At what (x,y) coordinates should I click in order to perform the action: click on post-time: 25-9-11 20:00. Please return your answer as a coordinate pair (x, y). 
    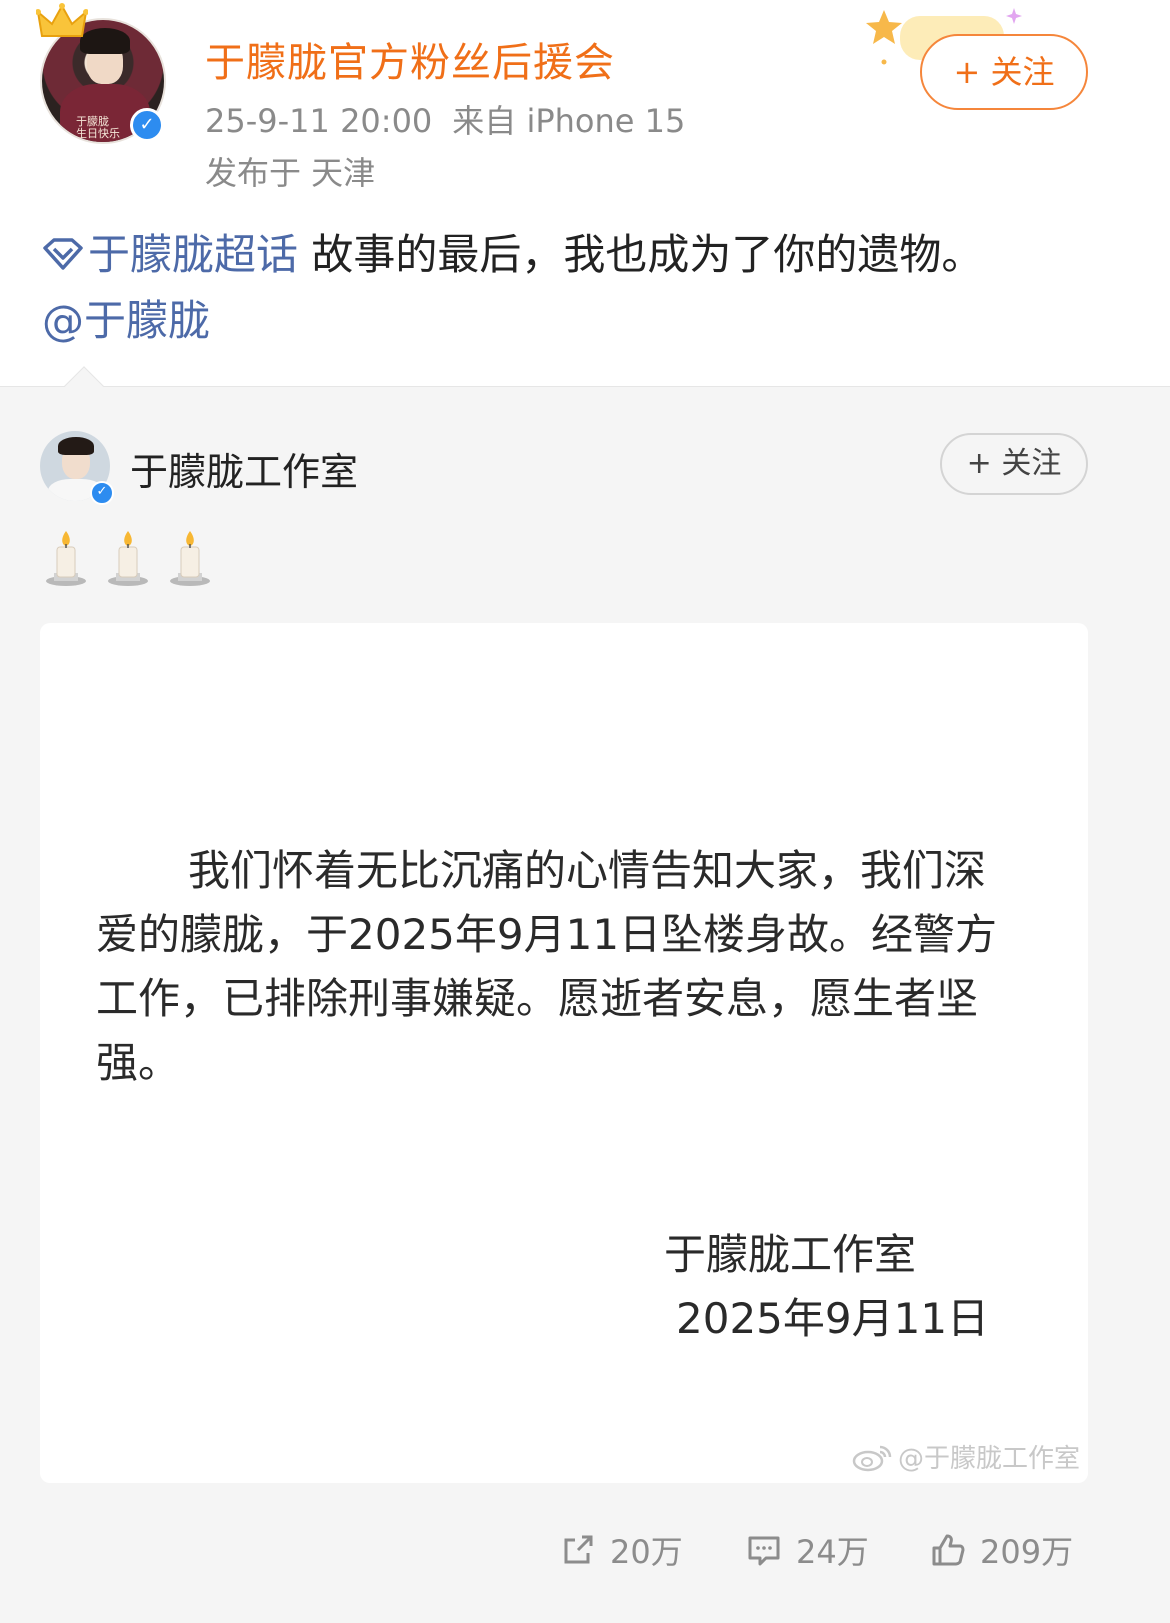
    Looking at the image, I should click on (319, 121).